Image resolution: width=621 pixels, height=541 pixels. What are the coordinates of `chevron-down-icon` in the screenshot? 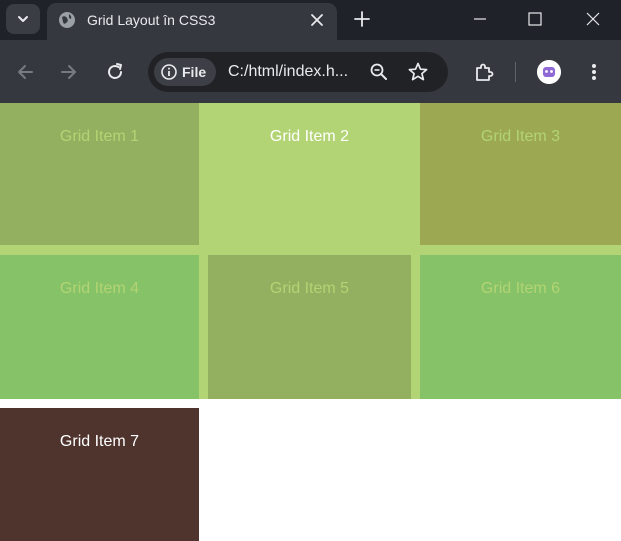 It's located at (23, 19).